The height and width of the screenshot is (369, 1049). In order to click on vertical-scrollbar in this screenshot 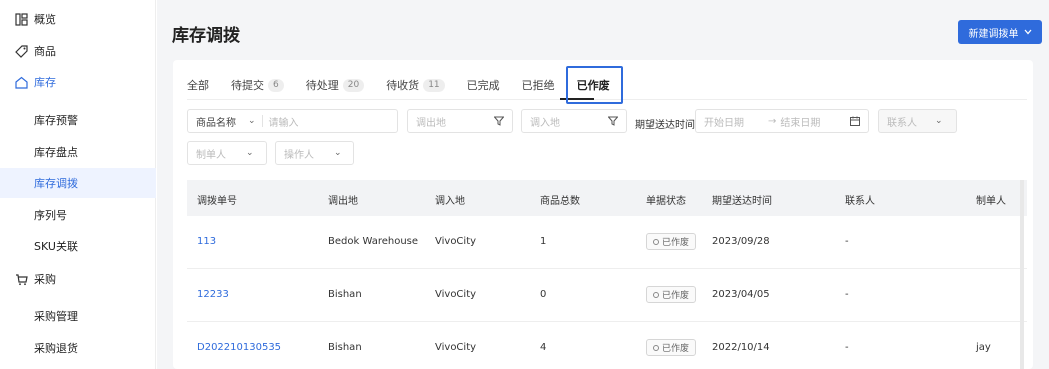, I will do `click(1022, 274)`.